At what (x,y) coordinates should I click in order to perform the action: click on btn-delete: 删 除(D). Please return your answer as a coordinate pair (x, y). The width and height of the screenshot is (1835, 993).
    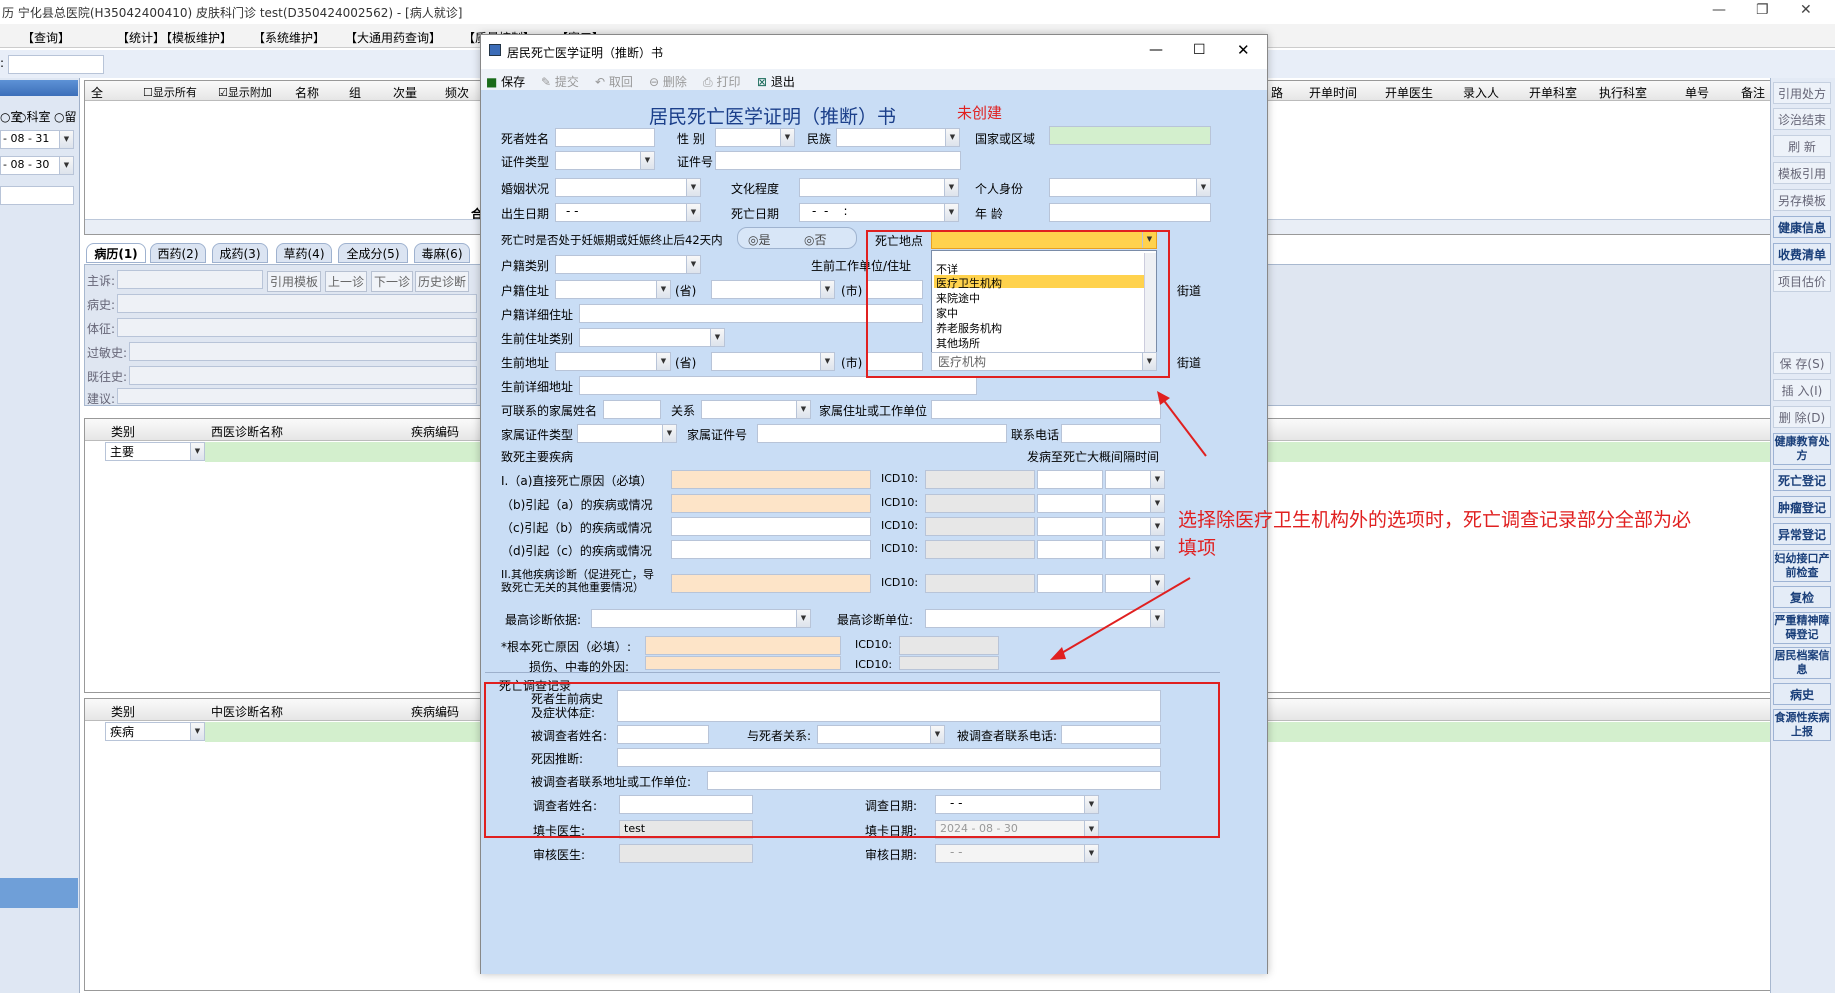
    Looking at the image, I should click on (1802, 417).